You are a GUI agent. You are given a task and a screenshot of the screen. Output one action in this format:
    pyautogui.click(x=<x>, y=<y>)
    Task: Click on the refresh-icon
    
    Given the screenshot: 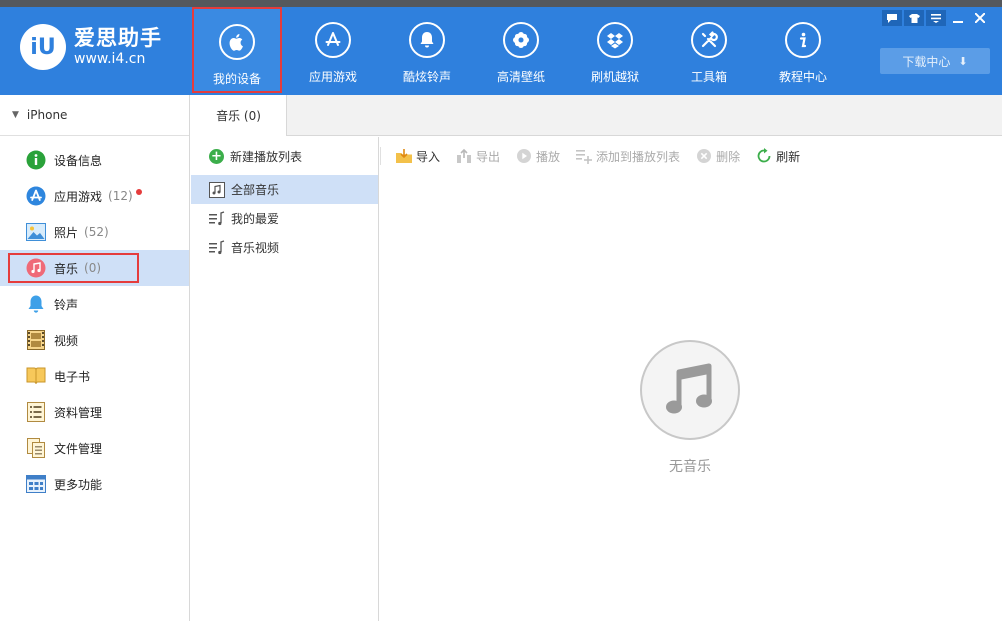 What is the action you would take?
    pyautogui.click(x=764, y=156)
    